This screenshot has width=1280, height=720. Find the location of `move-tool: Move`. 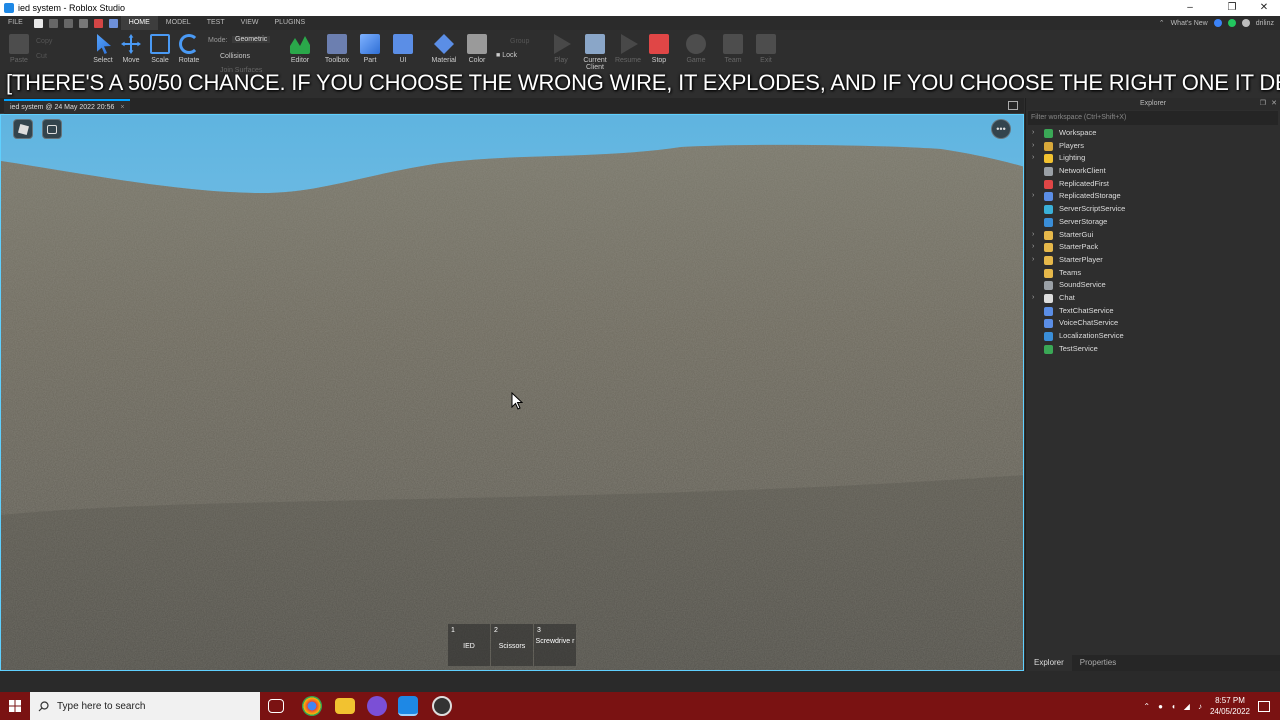

move-tool: Move is located at coordinates (131, 49).